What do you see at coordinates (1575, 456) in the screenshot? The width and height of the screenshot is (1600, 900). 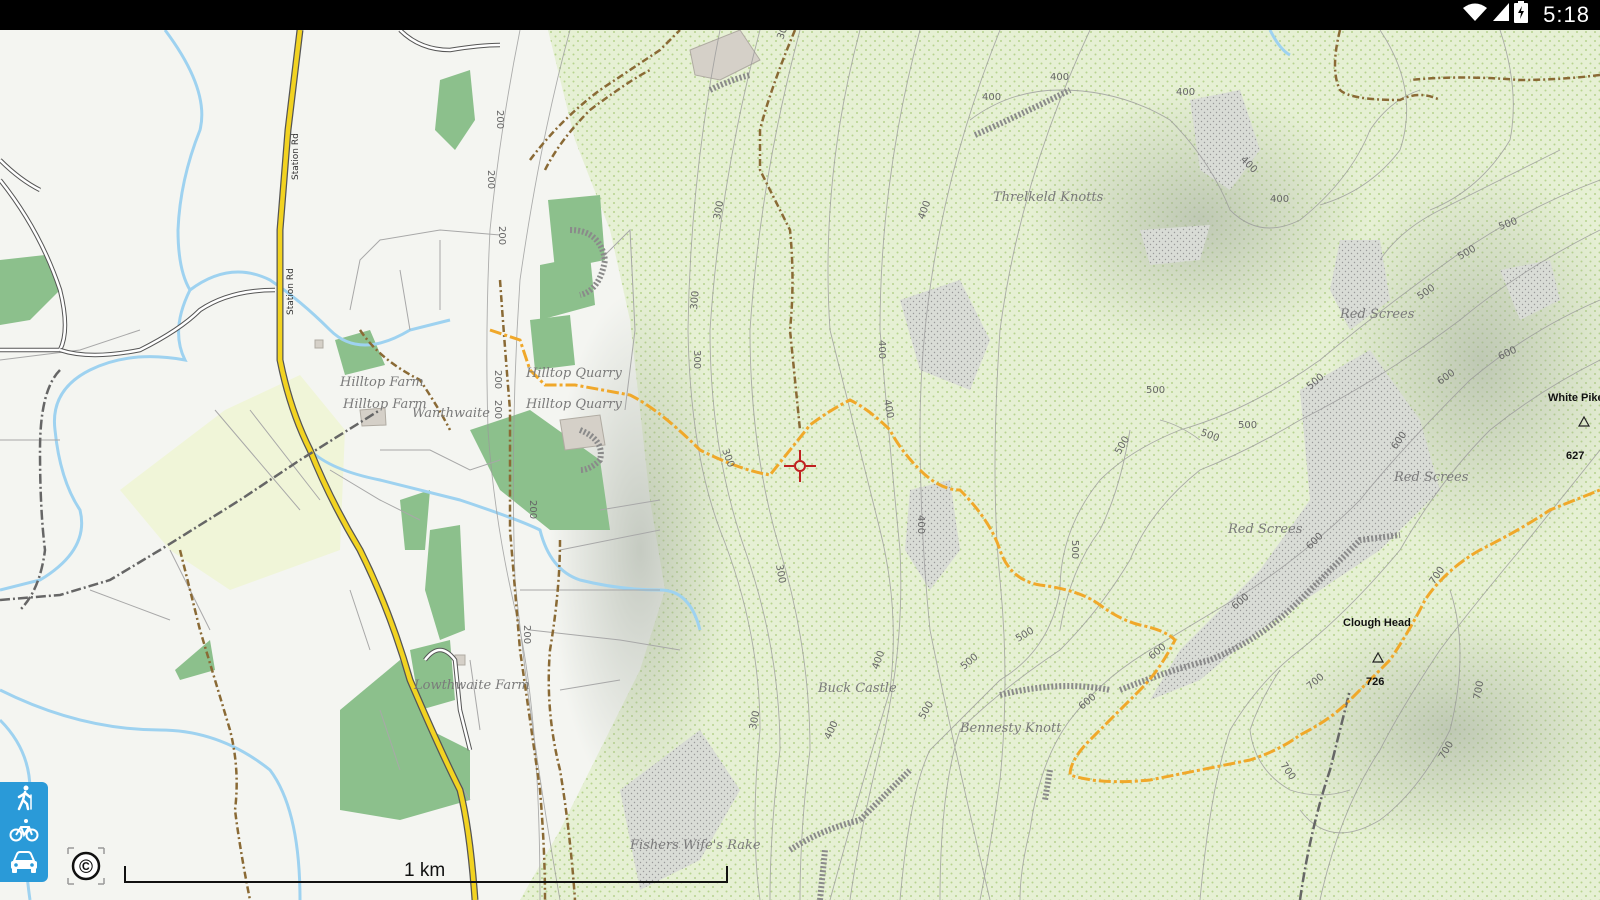 I see `peak-elevation: 627` at bounding box center [1575, 456].